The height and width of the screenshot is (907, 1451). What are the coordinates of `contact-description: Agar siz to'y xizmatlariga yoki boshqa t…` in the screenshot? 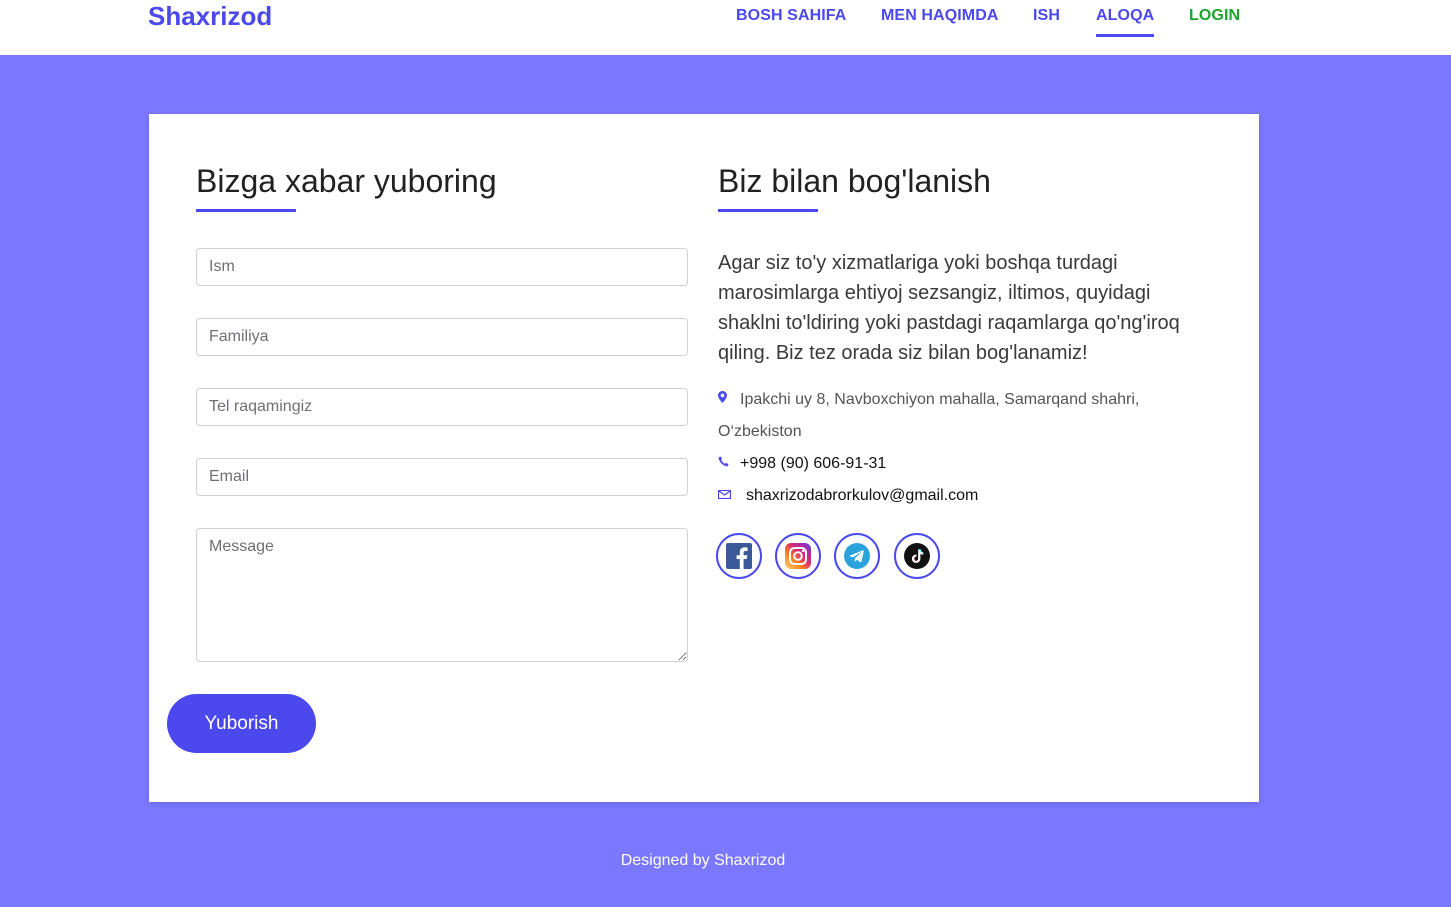 It's located at (949, 308).